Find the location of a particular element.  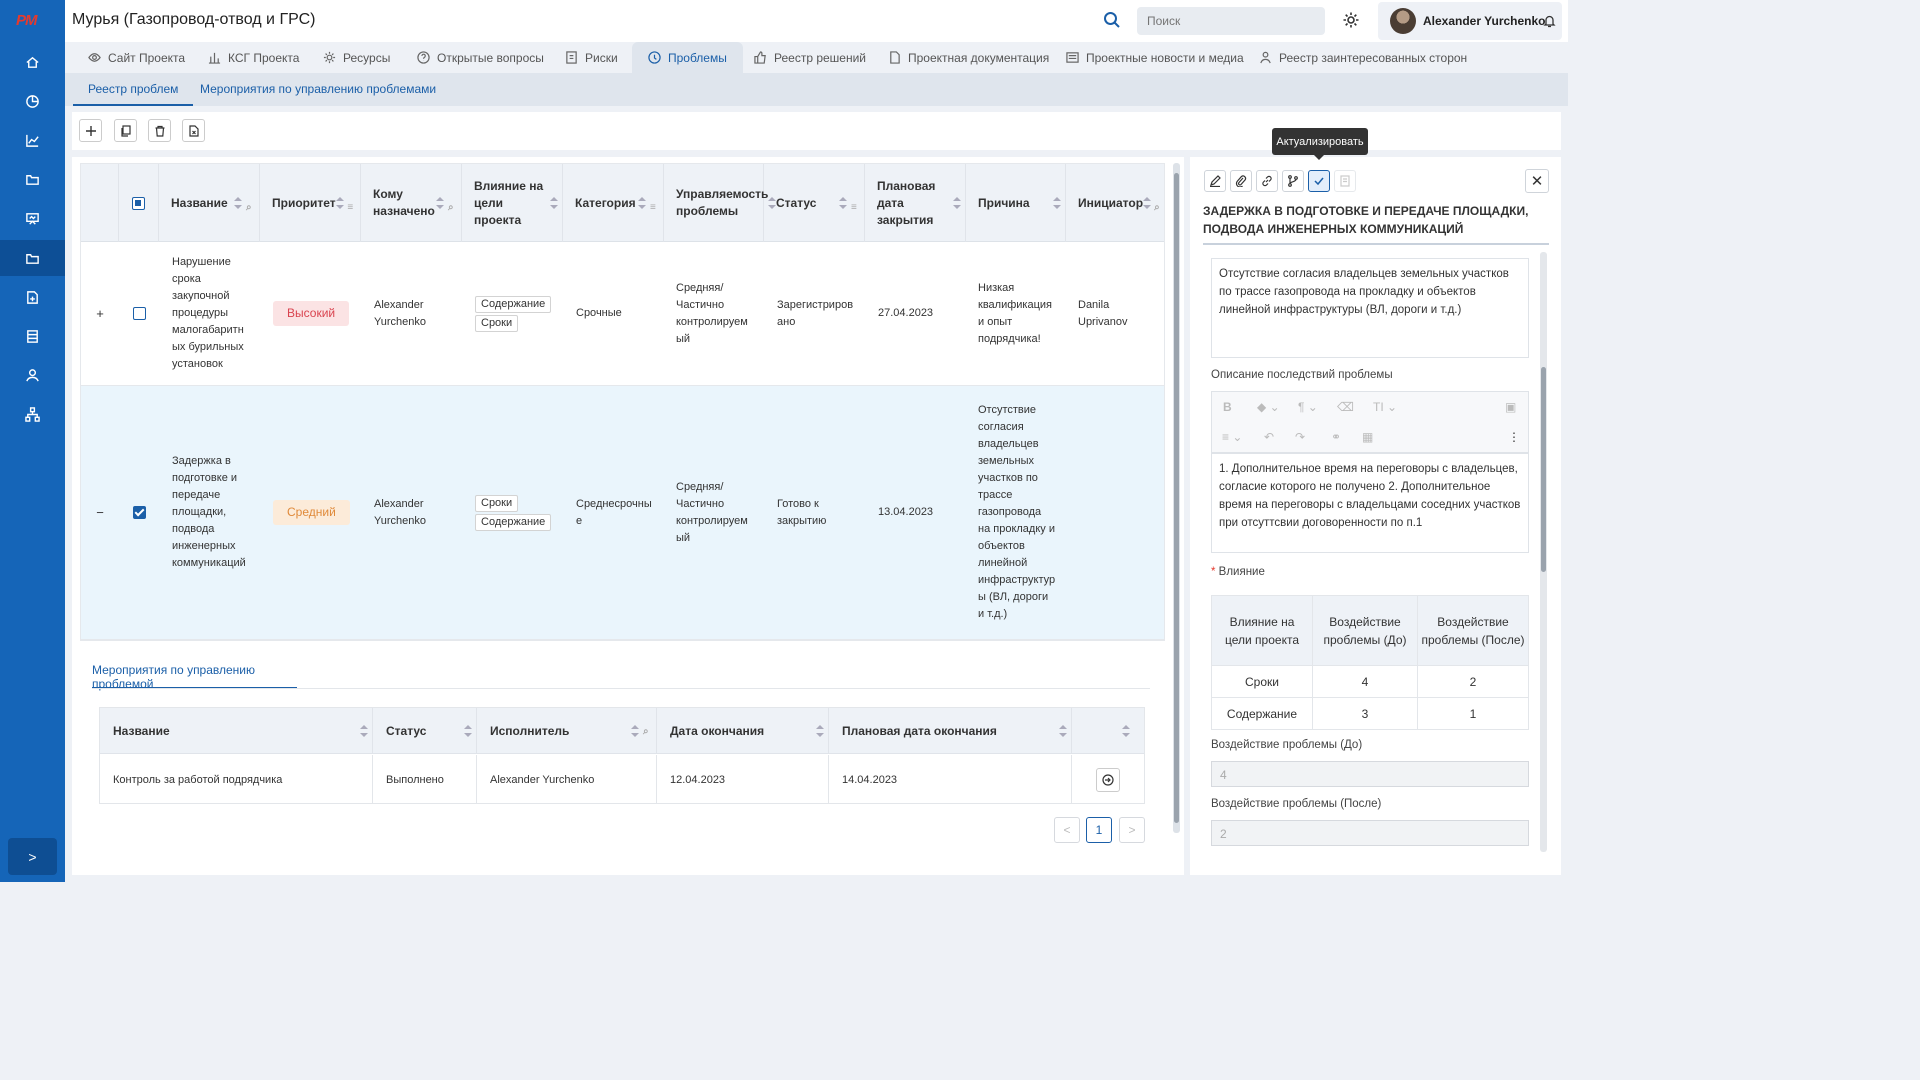

grid-scrollbar is located at coordinates (1176, 498).